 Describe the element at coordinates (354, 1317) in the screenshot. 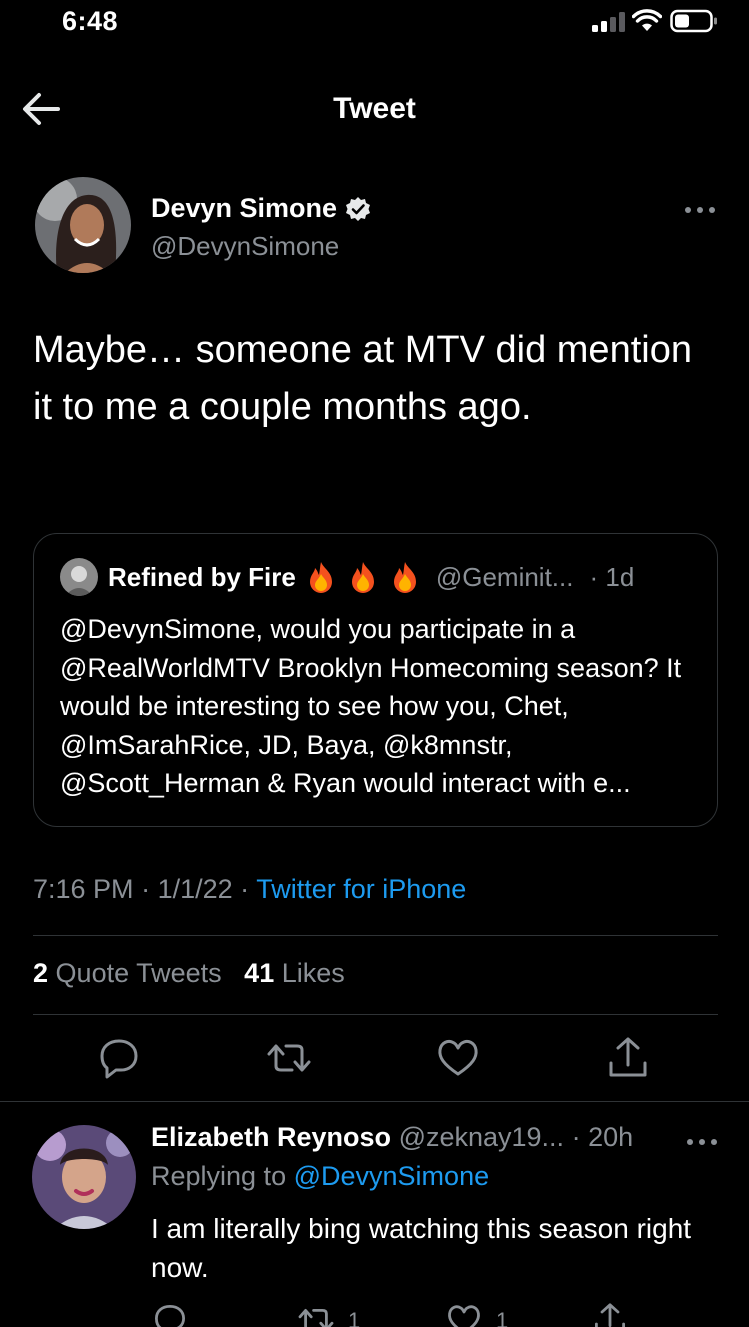

I see `reply-retweet-count: 1` at that location.